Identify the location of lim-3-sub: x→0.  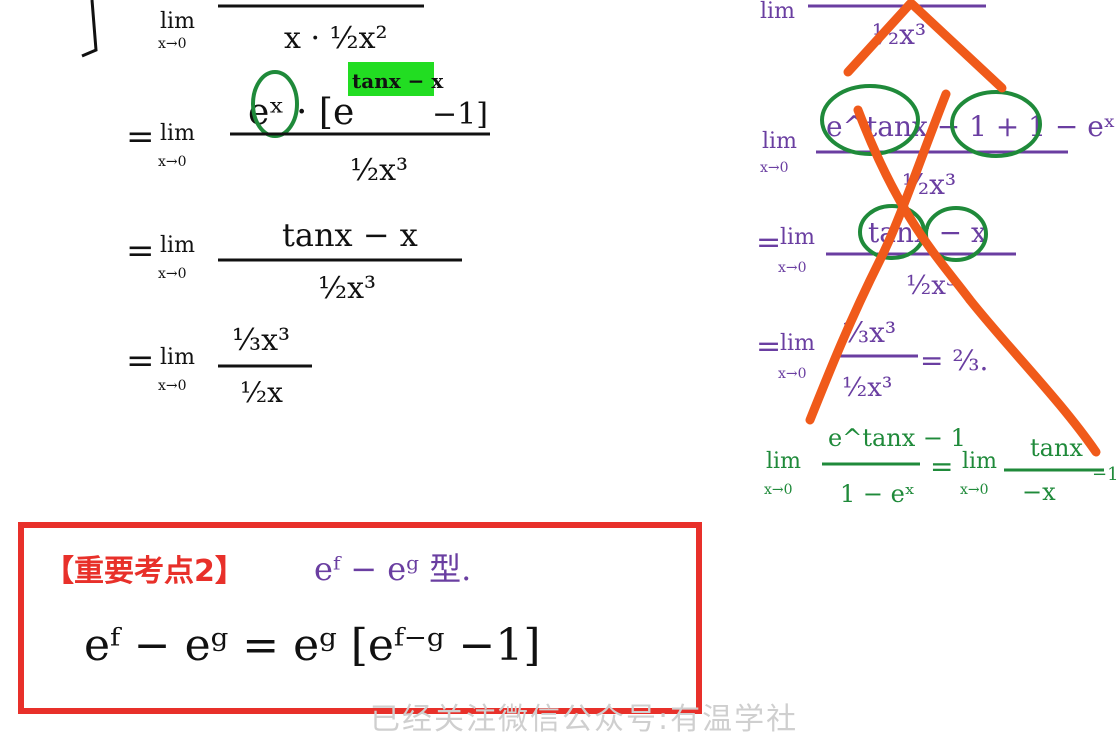
(172, 274).